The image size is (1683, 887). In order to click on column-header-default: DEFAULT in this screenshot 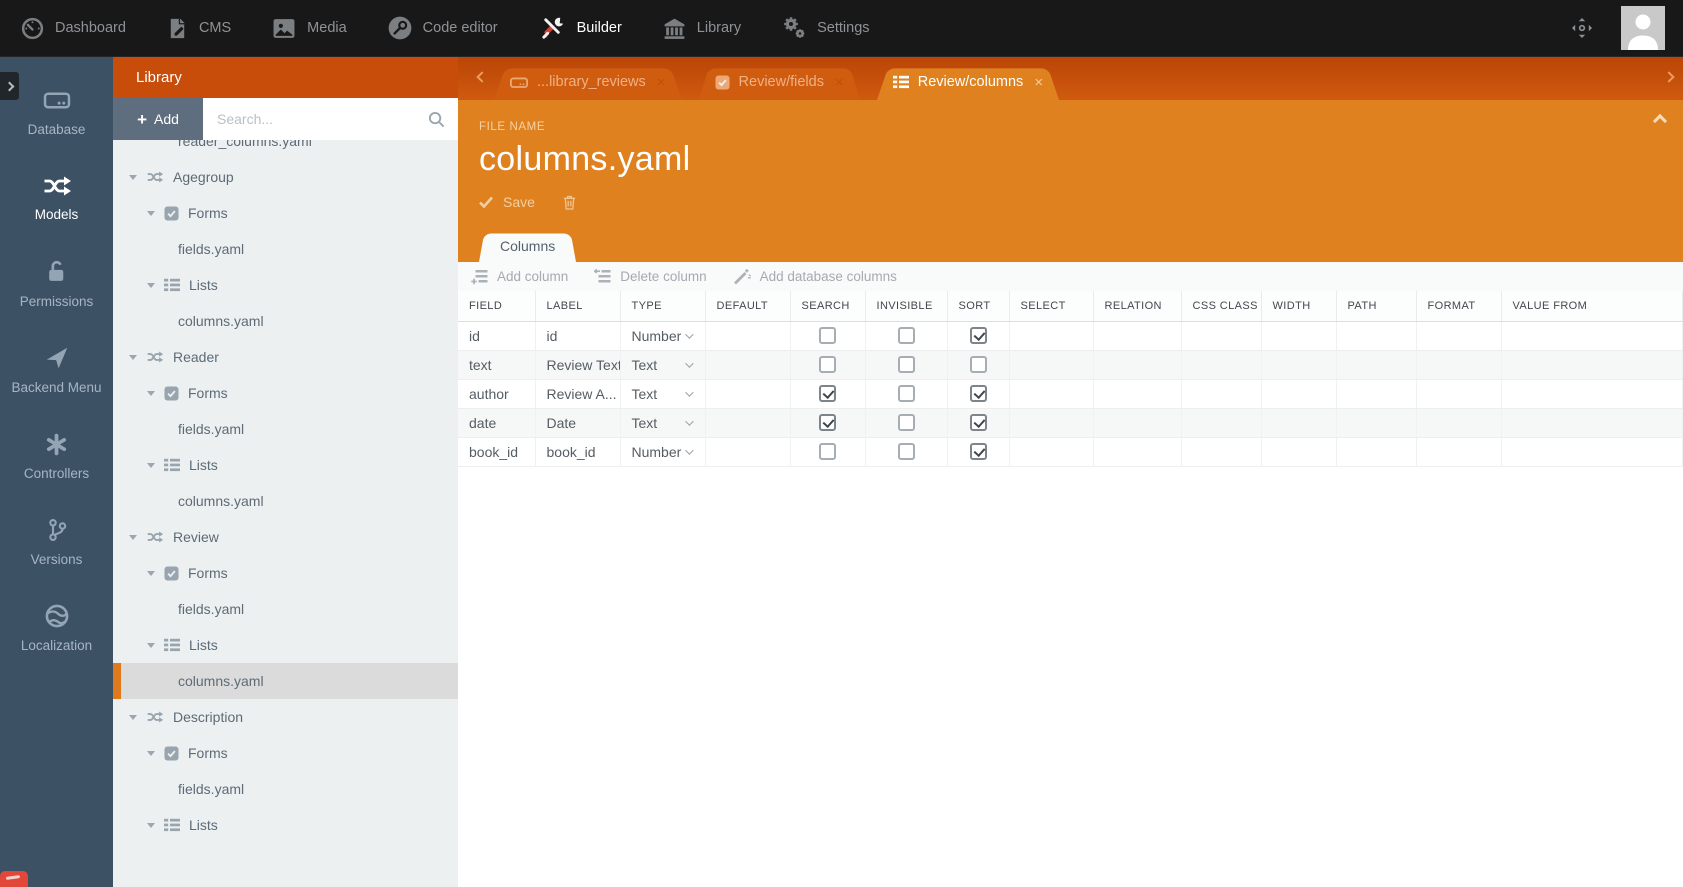, I will do `click(748, 306)`.